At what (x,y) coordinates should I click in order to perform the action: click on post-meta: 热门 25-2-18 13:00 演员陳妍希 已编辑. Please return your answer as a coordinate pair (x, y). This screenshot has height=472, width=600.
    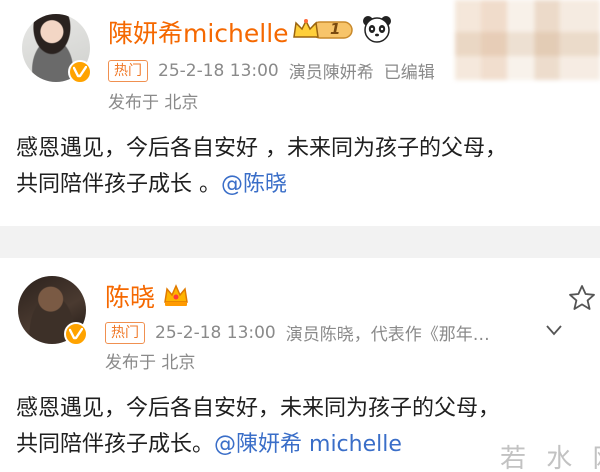
    Looking at the image, I should click on (271, 70).